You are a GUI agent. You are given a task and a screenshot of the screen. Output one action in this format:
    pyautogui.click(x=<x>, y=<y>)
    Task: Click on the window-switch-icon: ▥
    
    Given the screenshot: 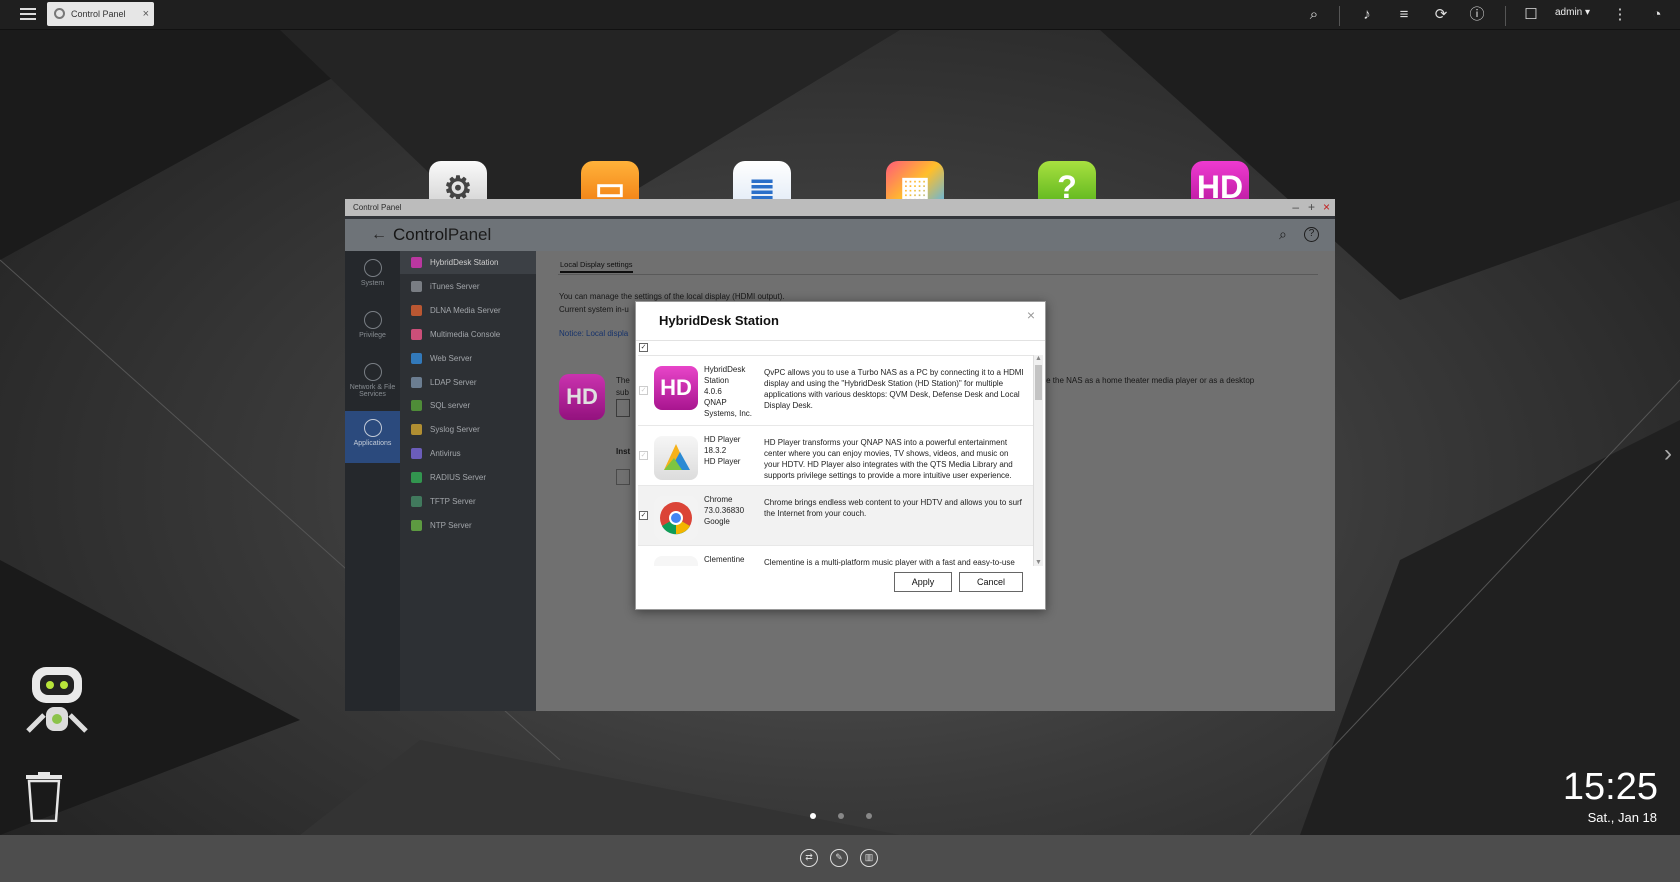 What is the action you would take?
    pyautogui.click(x=869, y=858)
    